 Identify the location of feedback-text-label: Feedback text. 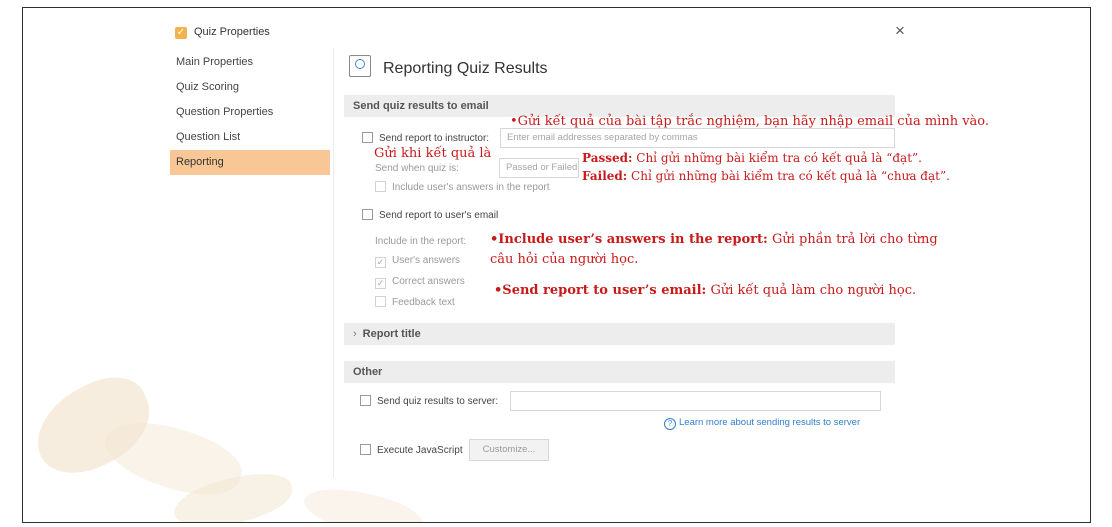
(423, 302).